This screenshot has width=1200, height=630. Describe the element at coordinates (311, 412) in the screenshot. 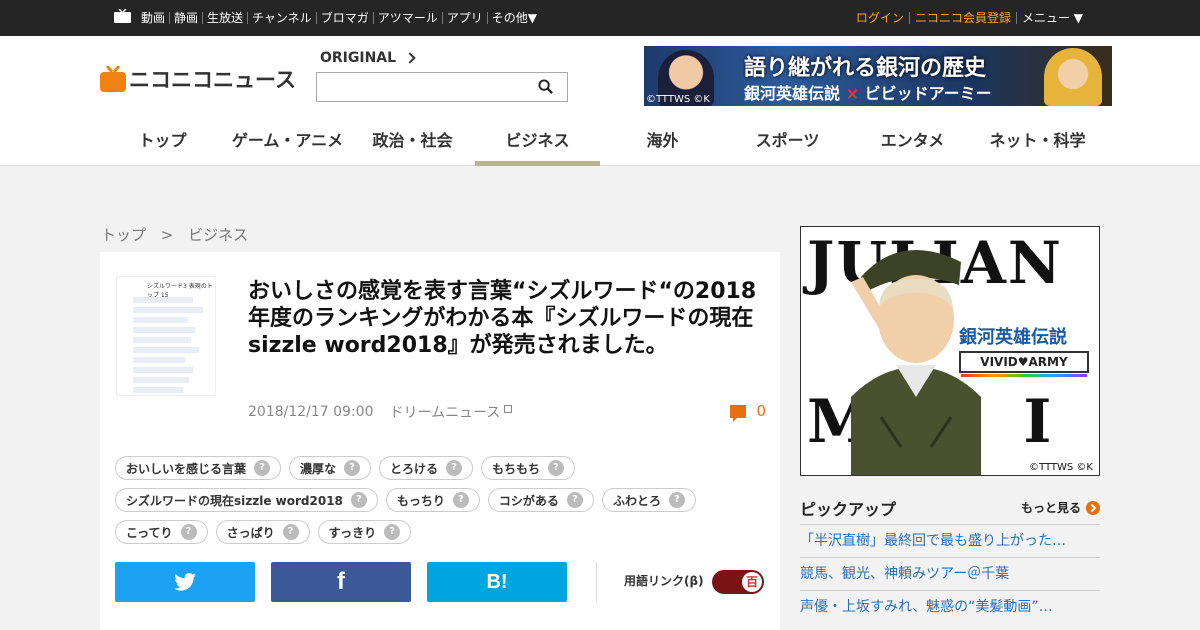

I see `article-date: 2018/12/17 09:00` at that location.